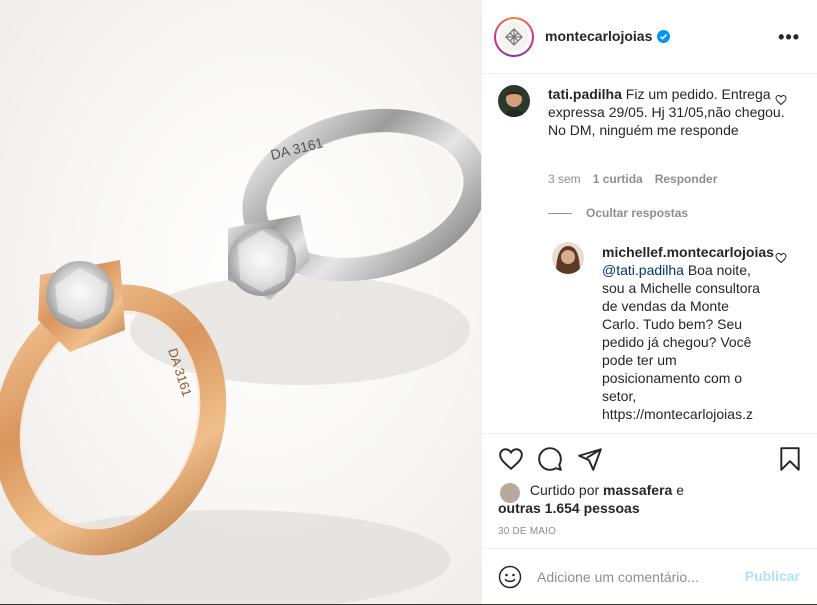  What do you see at coordinates (664, 36) in the screenshot?
I see `verified-icon` at bounding box center [664, 36].